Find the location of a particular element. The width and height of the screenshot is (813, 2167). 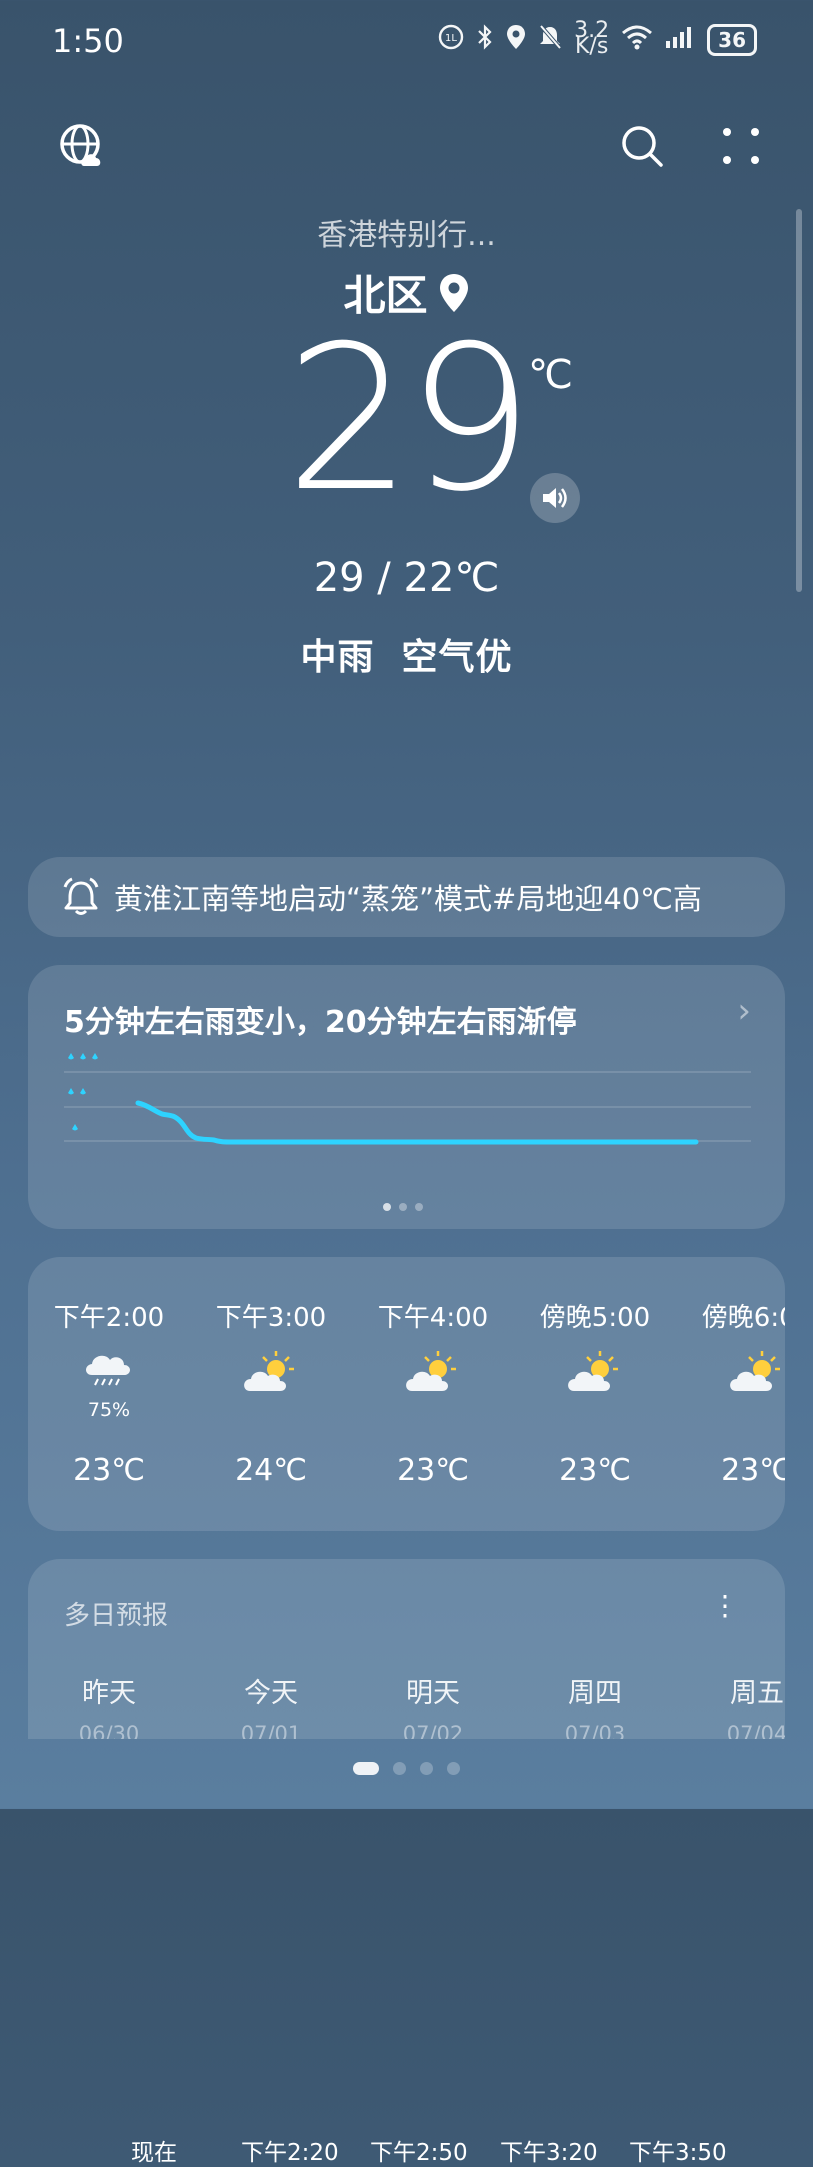

day-date: 07/02 is located at coordinates (433, 1730).